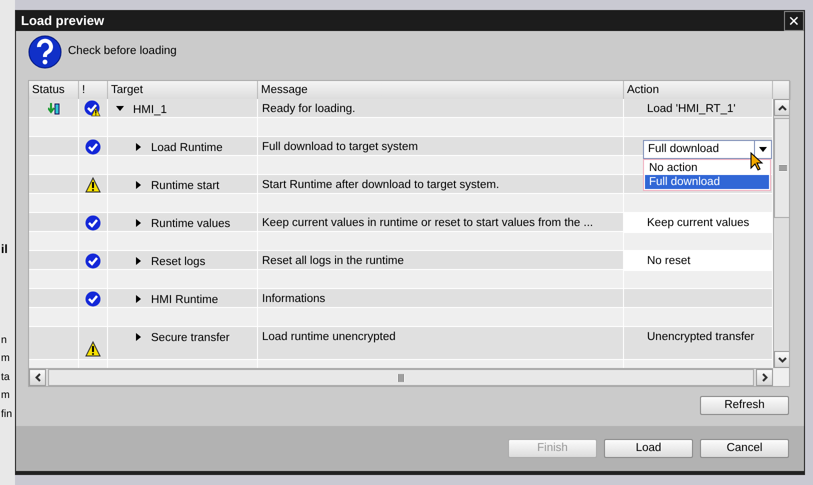 Image resolution: width=813 pixels, height=485 pixels. I want to click on scroll-left-button, so click(37, 377).